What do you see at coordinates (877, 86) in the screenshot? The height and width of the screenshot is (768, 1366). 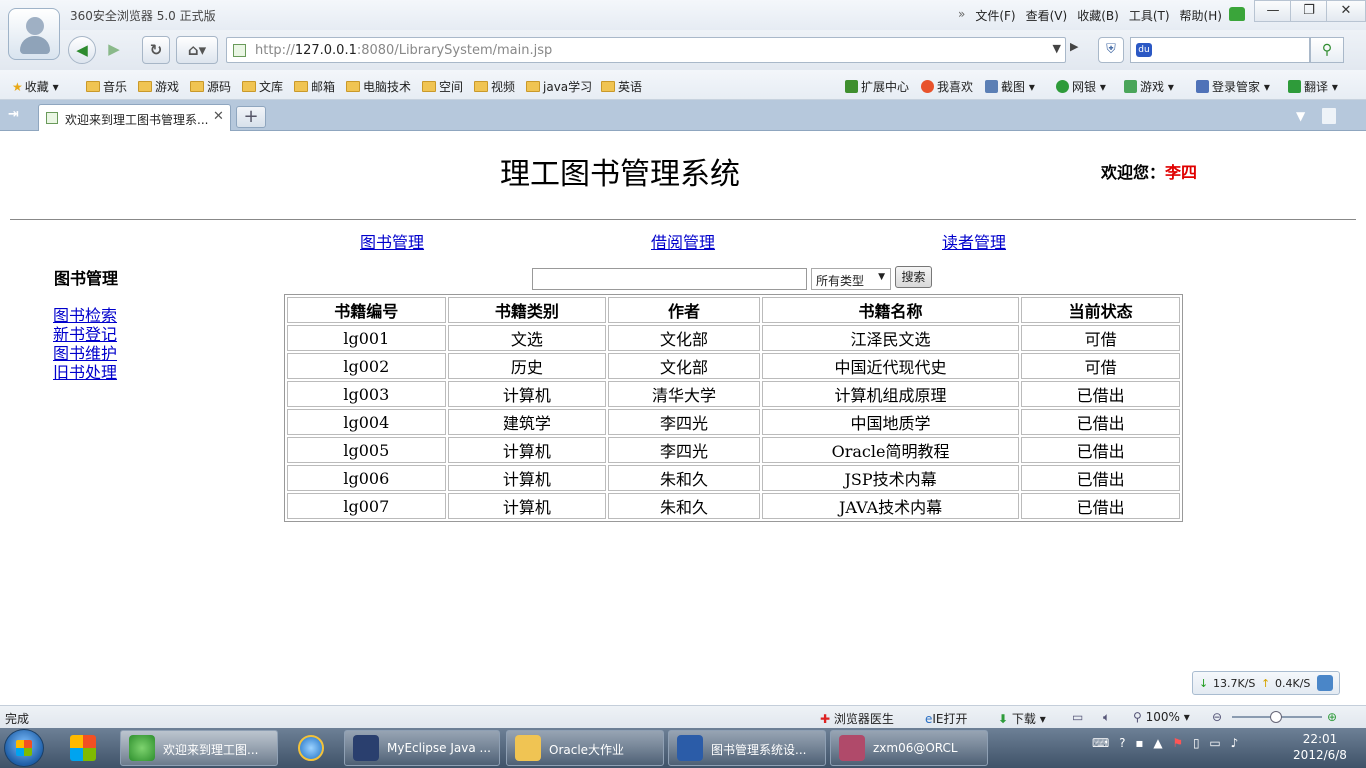 I see `extension-center-button: 扩展中心` at bounding box center [877, 86].